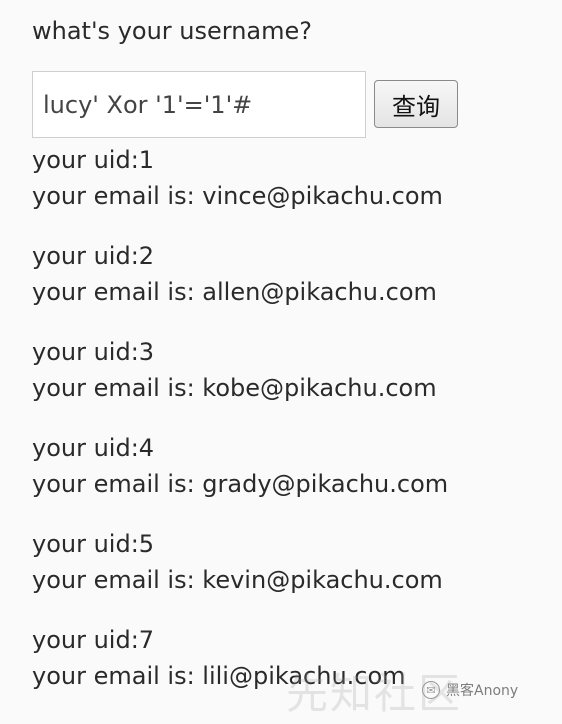 The width and height of the screenshot is (562, 724). What do you see at coordinates (93, 352) in the screenshot?
I see `uid-line: your uid:3` at bounding box center [93, 352].